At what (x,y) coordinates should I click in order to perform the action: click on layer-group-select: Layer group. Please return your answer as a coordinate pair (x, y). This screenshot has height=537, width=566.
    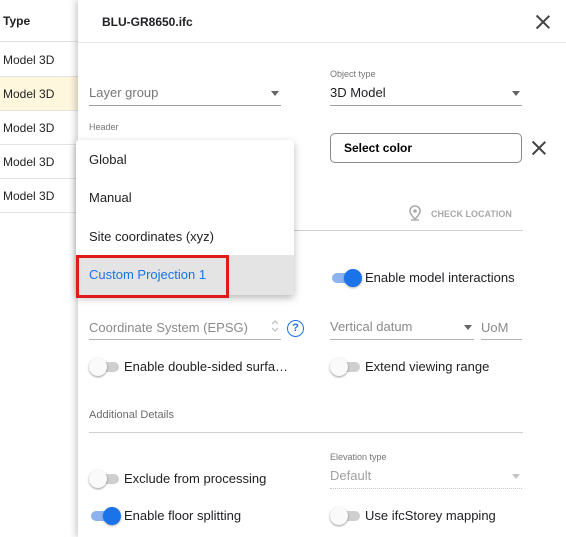
    Looking at the image, I should click on (185, 93).